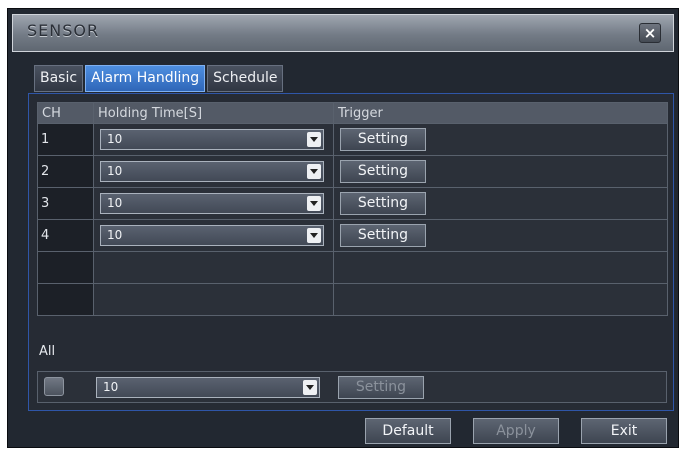 Image resolution: width=684 pixels, height=451 pixels. I want to click on table-row: 2 10 Setting, so click(352, 171).